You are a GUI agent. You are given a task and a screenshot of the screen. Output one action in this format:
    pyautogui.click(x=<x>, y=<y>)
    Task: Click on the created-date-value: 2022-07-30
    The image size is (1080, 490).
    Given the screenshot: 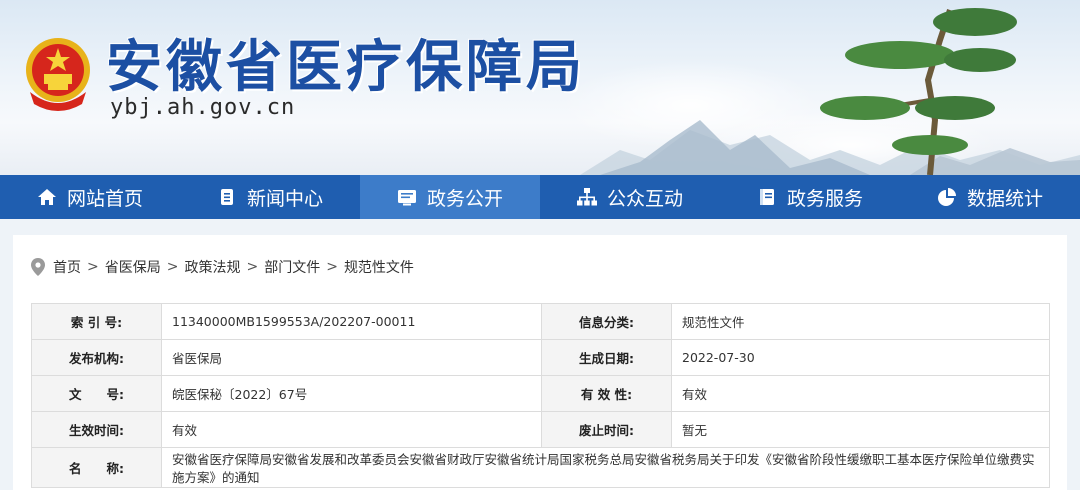 What is the action you would take?
    pyautogui.click(x=860, y=357)
    